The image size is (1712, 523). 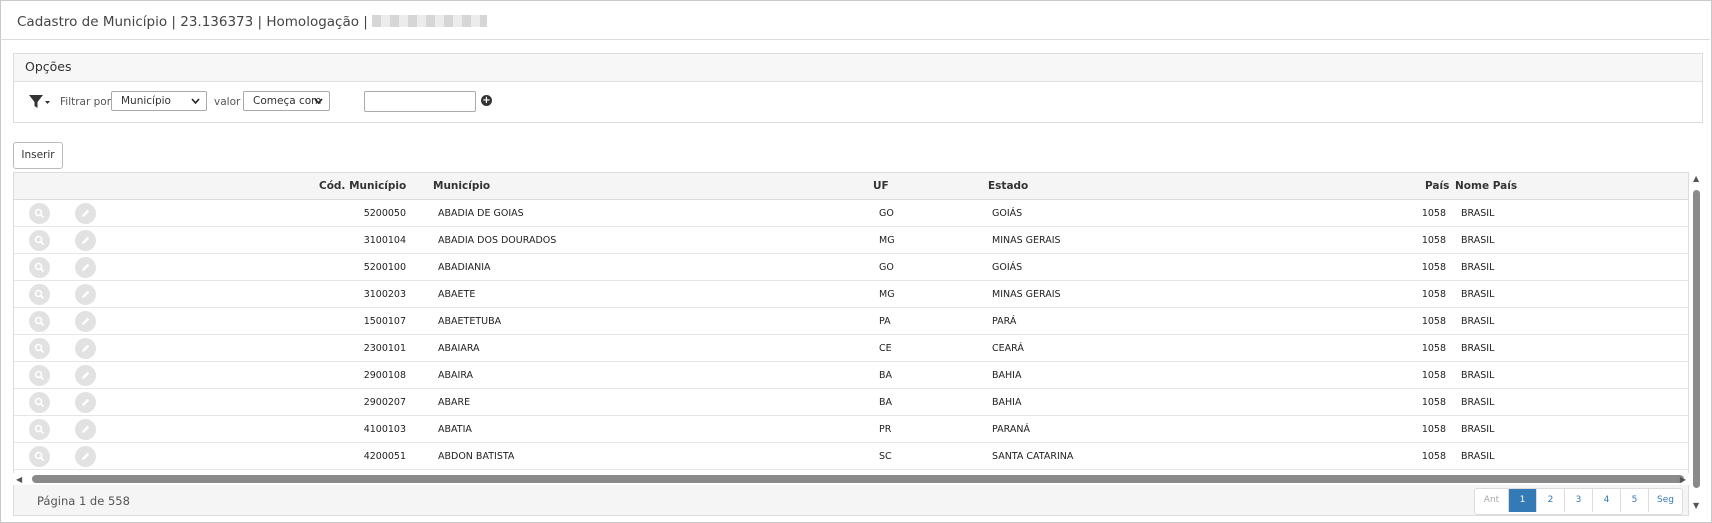 I want to click on cell-code: 5200050, so click(x=384, y=213).